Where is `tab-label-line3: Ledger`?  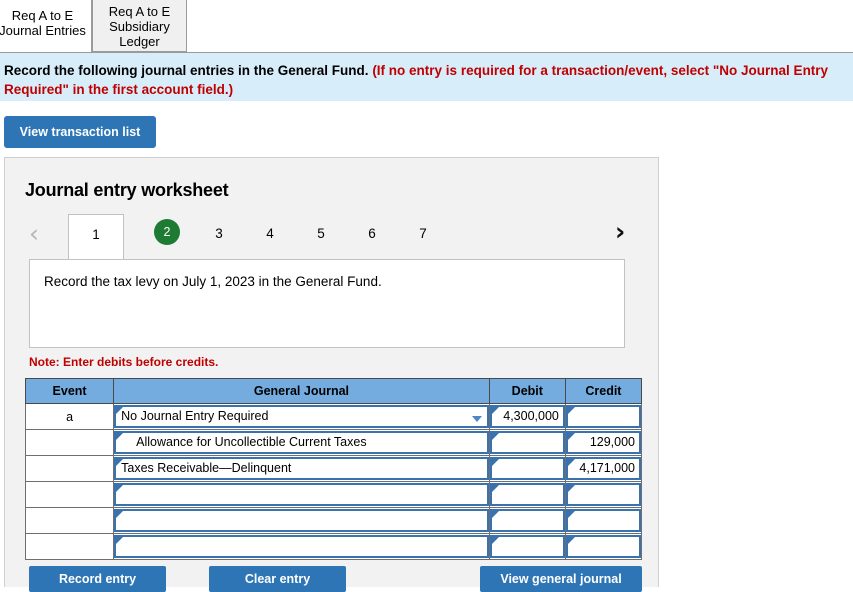
tab-label-line3: Ledger is located at coordinates (139, 41).